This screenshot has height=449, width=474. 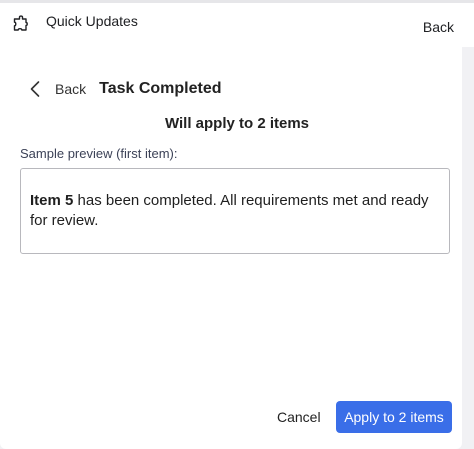 I want to click on cancel-button: Cancel, so click(x=299, y=417).